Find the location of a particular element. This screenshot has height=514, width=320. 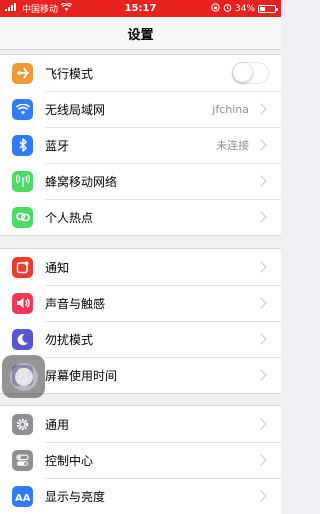

bluetooth-status-value: 未连接 is located at coordinates (232, 145).